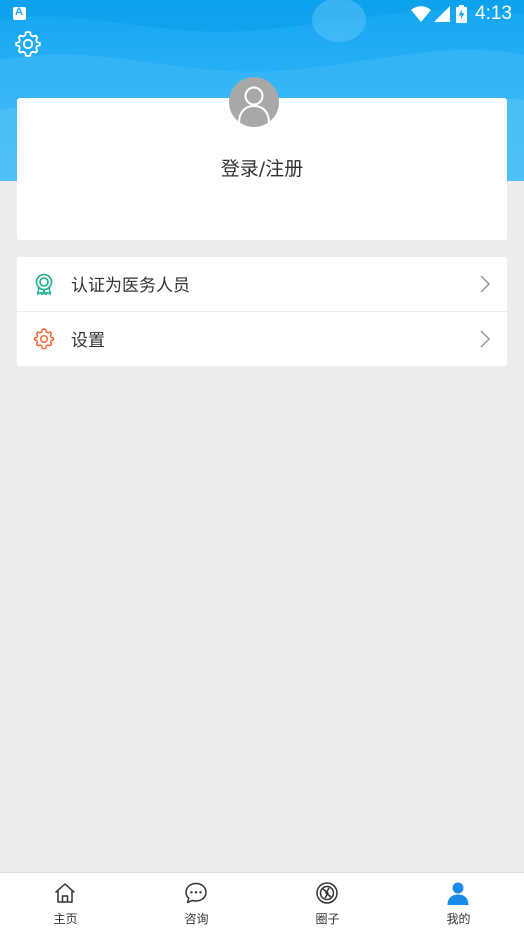 The height and width of the screenshot is (932, 524). Describe the element at coordinates (458, 893) in the screenshot. I see `user-icon` at that location.